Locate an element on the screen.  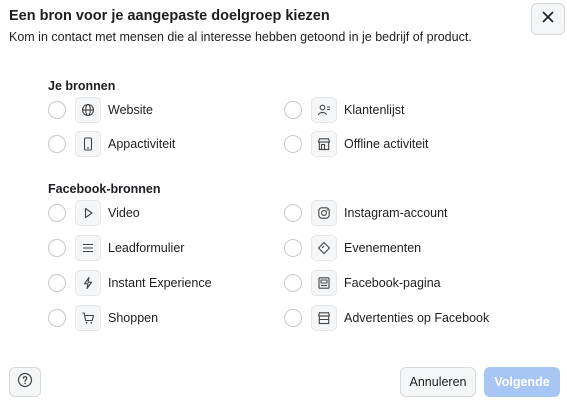
page-icon is located at coordinates (324, 283).